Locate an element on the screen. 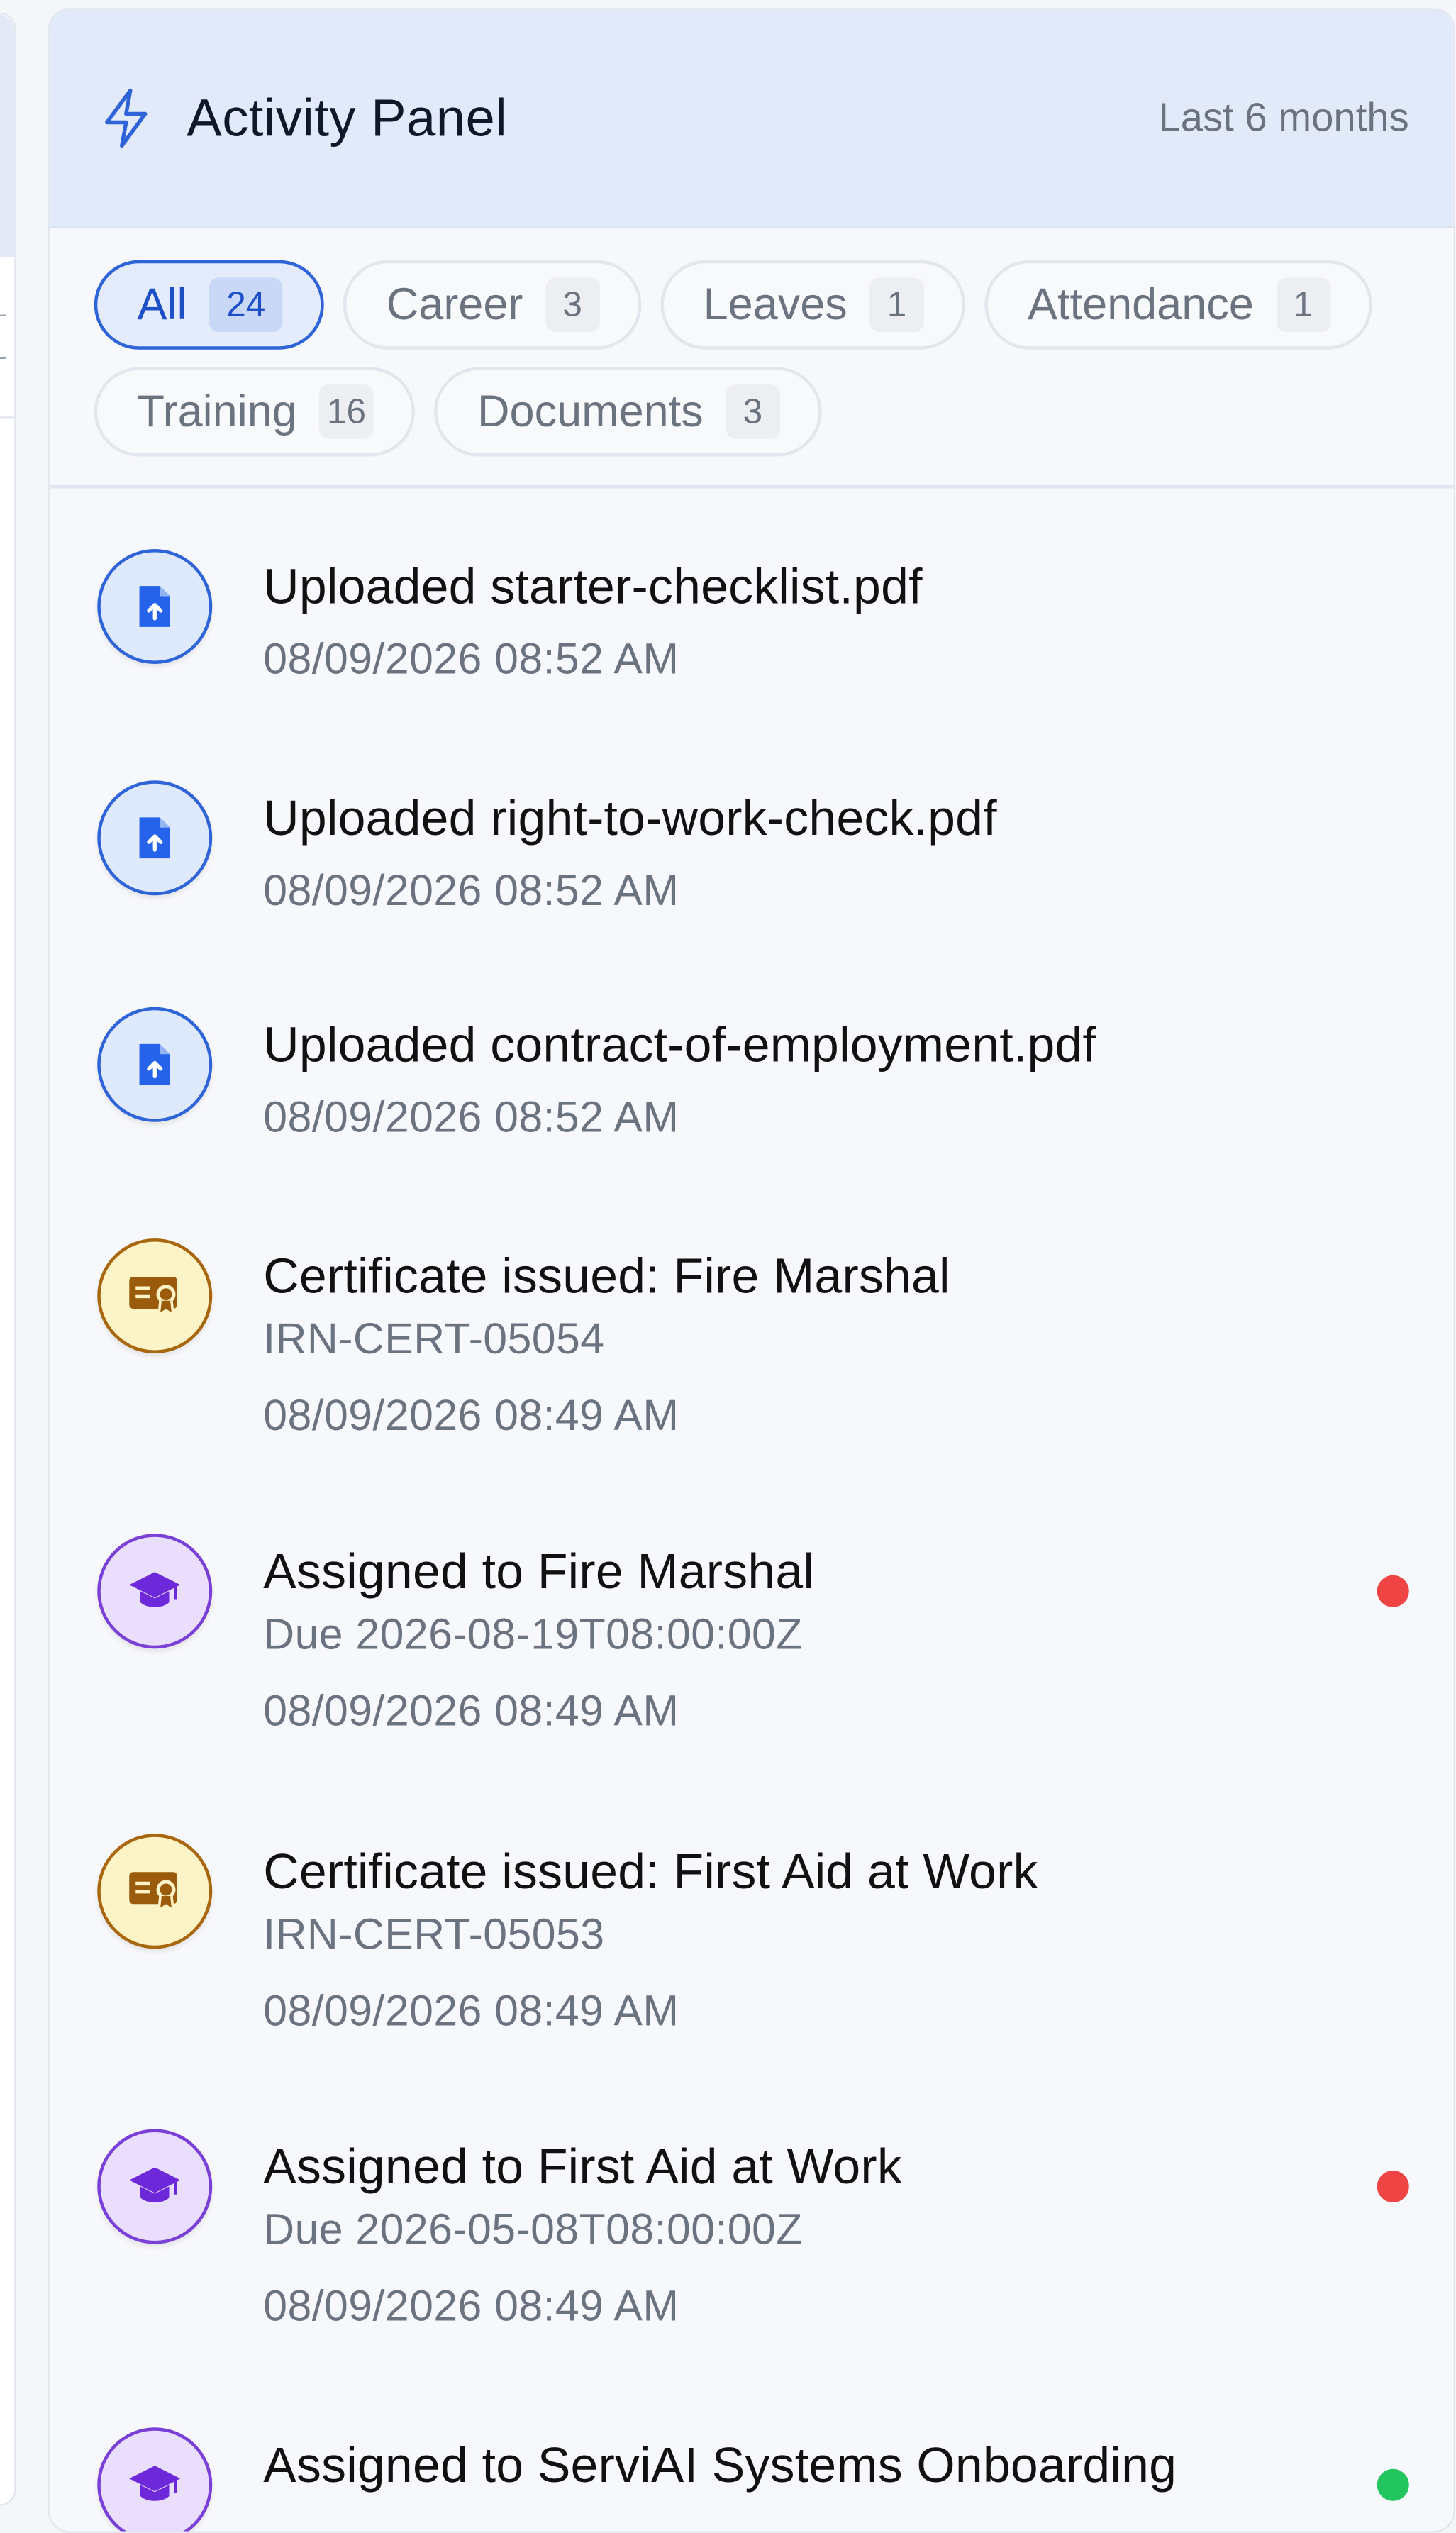 The image size is (1456, 2533). filter-chip-label: Leaves is located at coordinates (776, 304).